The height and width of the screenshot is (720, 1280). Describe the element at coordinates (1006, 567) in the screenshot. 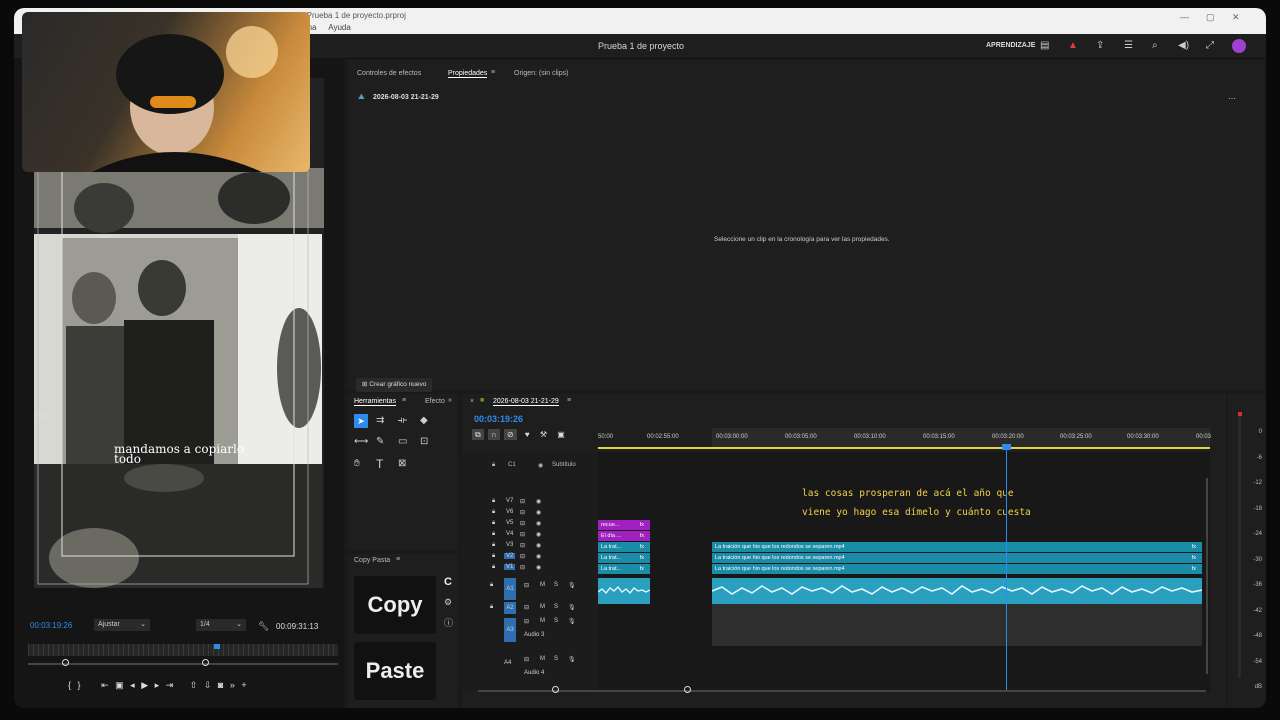

I see `timeline-playhead` at that location.